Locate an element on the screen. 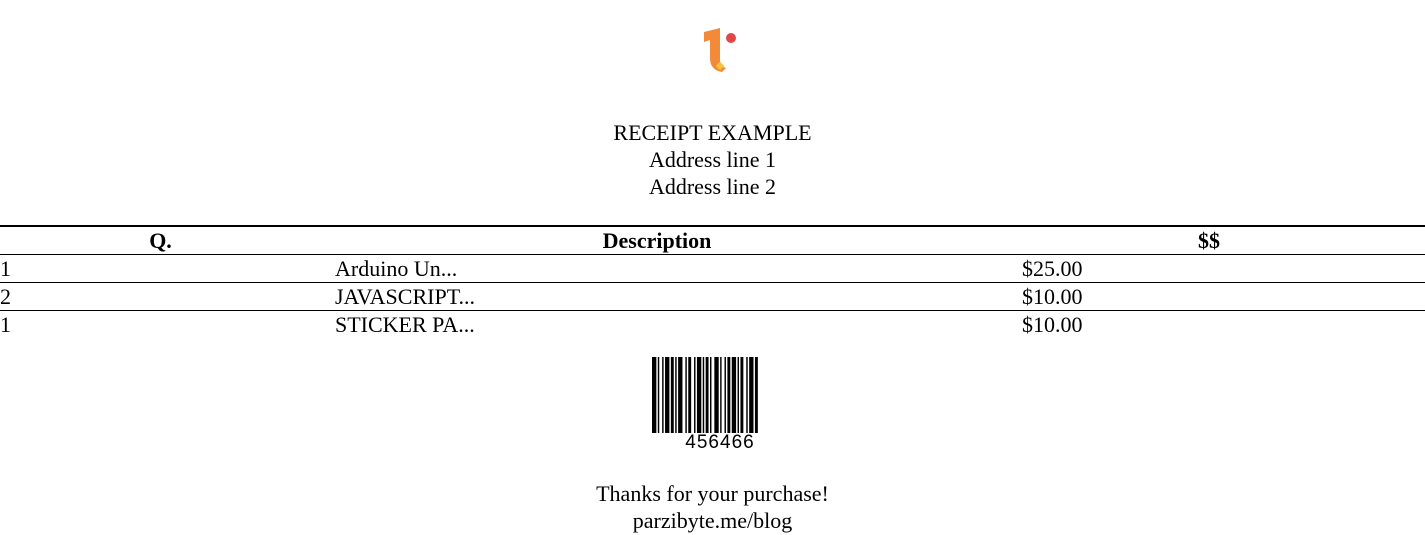 The image size is (1425, 535). row-quantity: 2 is located at coordinates (5, 296).